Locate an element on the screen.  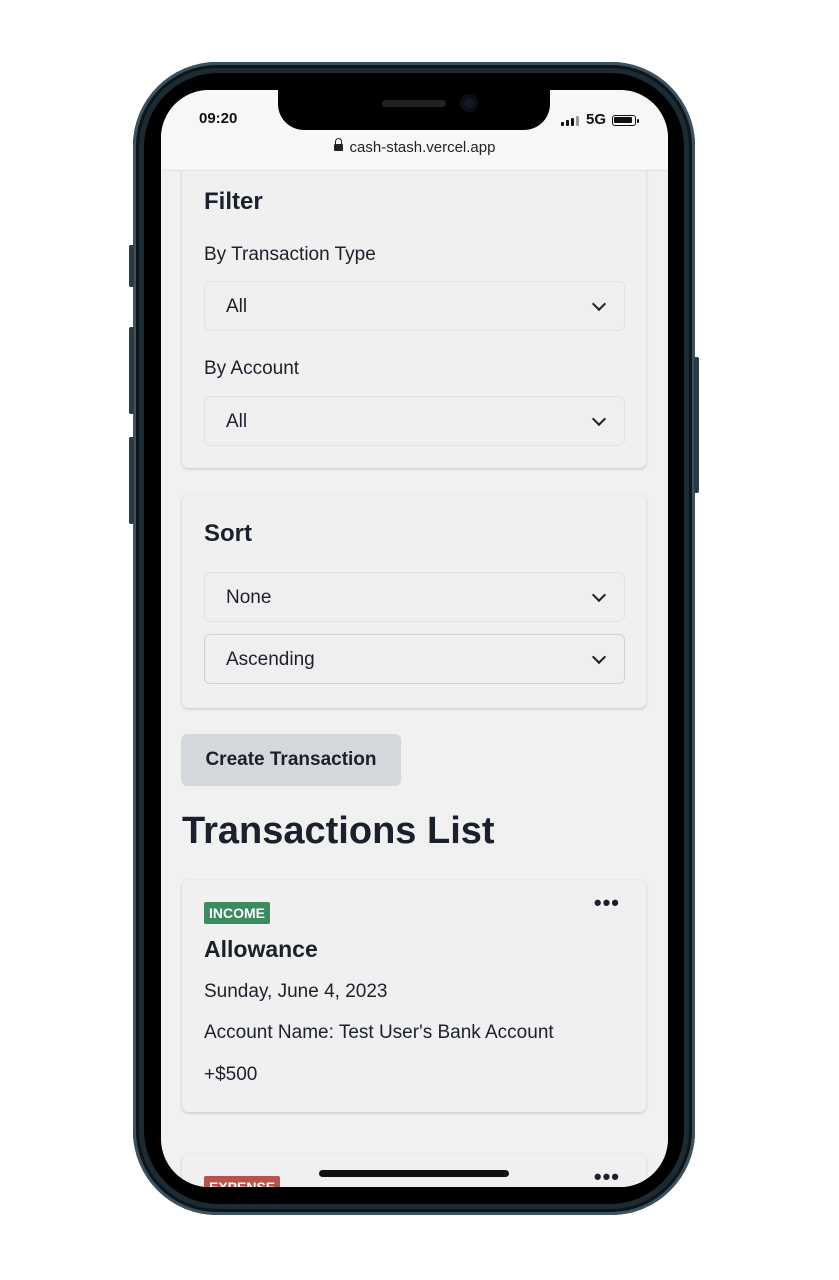
speaker-grille is located at coordinates (414, 103).